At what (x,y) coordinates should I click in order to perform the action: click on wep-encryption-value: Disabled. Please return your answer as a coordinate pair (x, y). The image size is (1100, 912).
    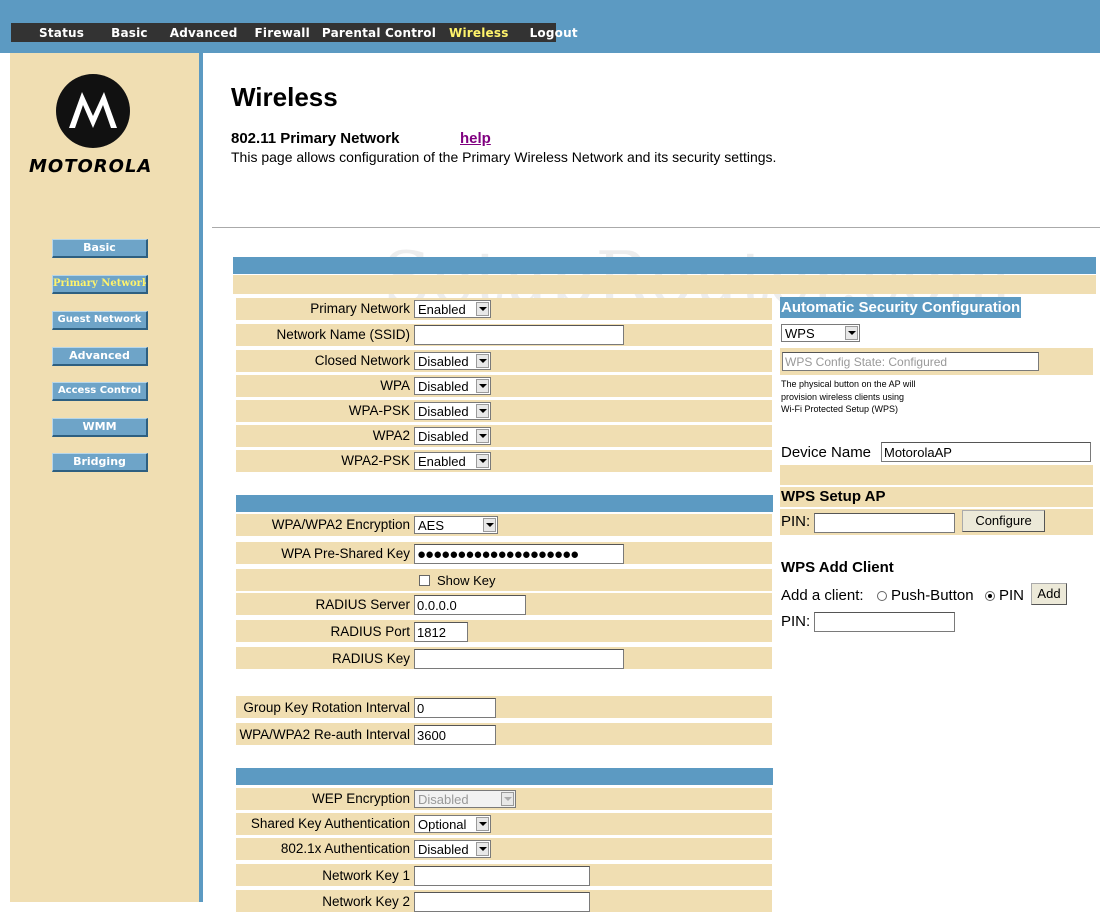
    Looking at the image, I should click on (443, 799).